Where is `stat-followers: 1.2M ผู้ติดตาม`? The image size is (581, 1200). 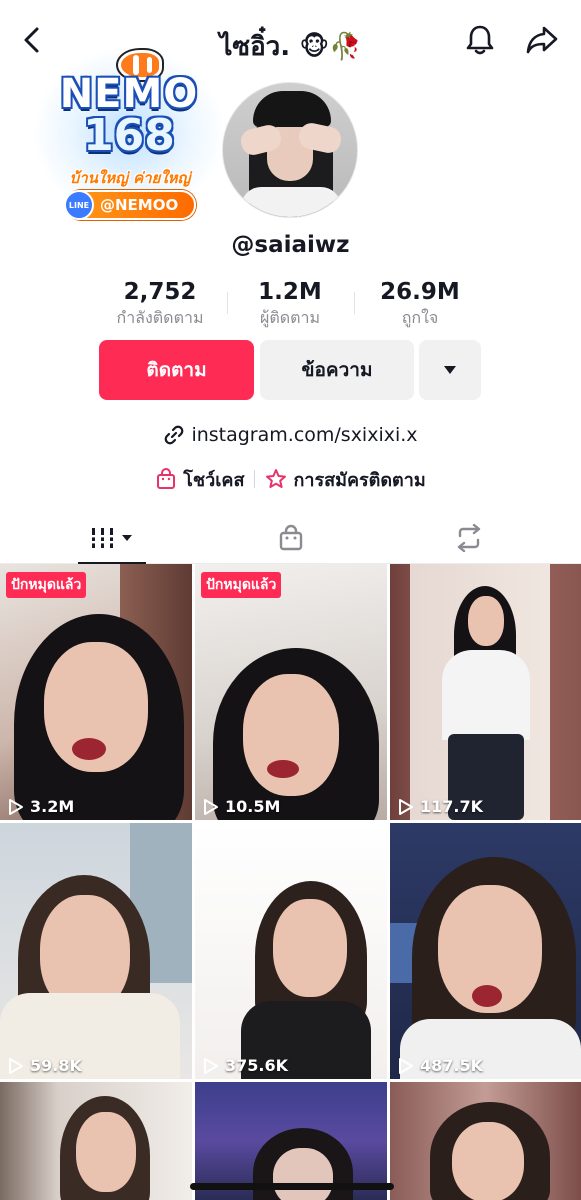 stat-followers: 1.2M ผู้ติดตาม is located at coordinates (290, 304).